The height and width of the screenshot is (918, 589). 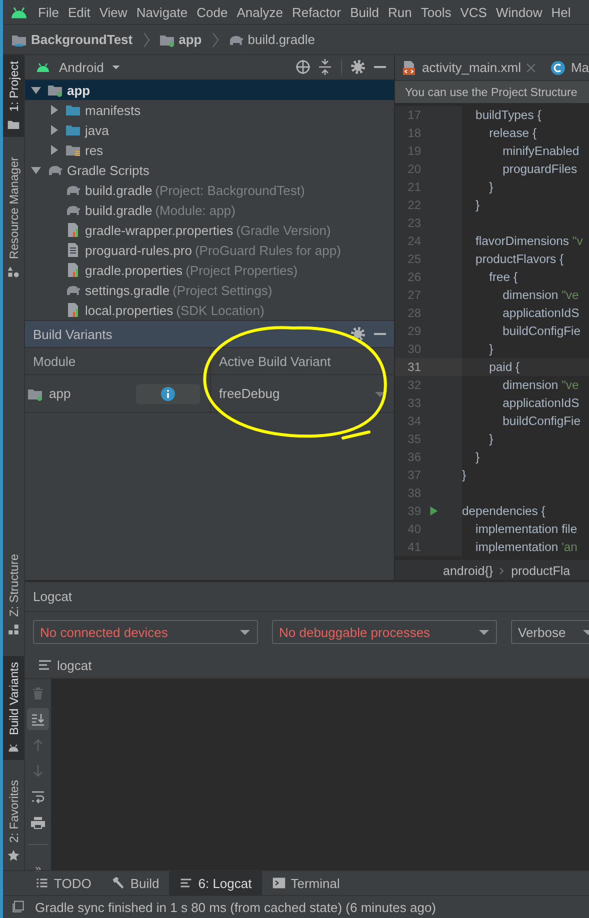 I want to click on tree-item: Gradle Scripts, so click(x=209, y=170).